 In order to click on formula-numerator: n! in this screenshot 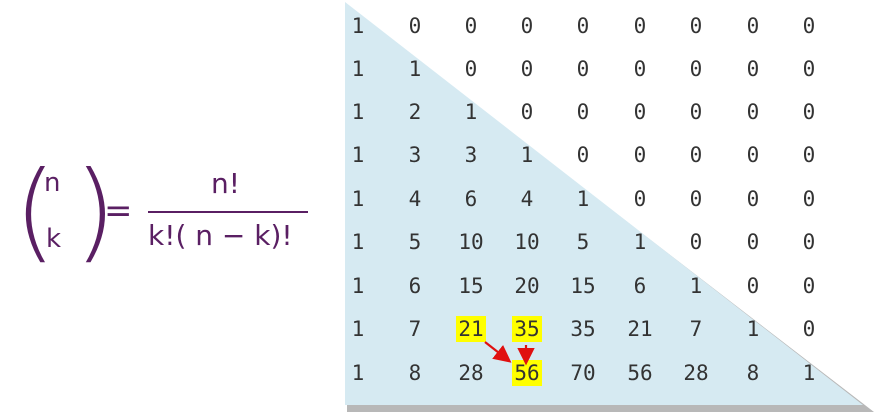, I will do `click(225, 183)`.